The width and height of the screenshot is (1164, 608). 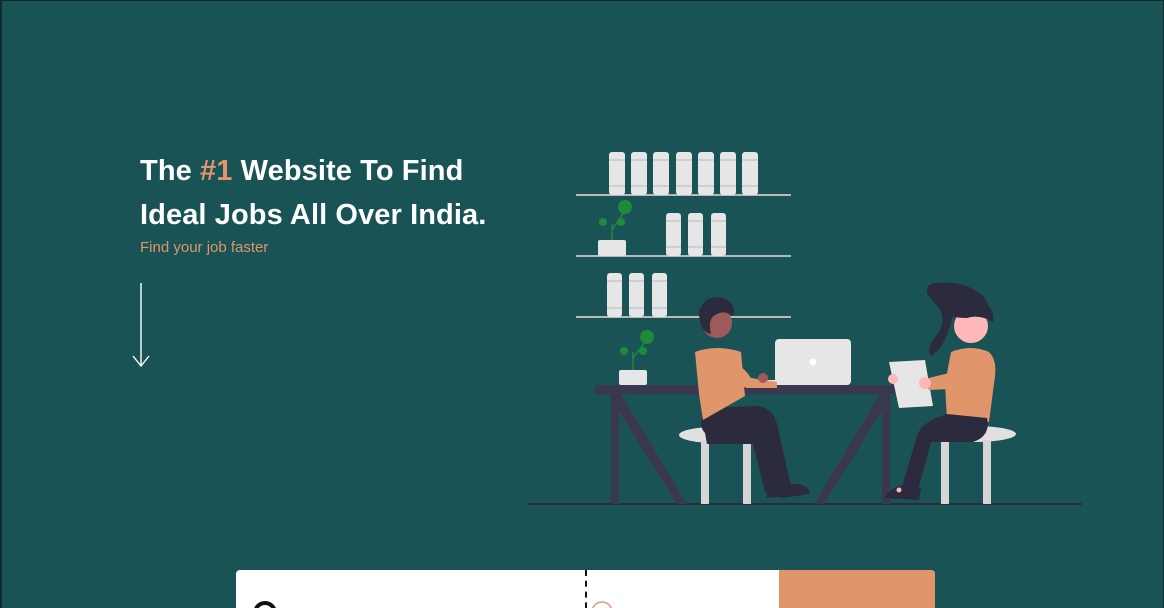 I want to click on headline-accent: #1, so click(x=216, y=171).